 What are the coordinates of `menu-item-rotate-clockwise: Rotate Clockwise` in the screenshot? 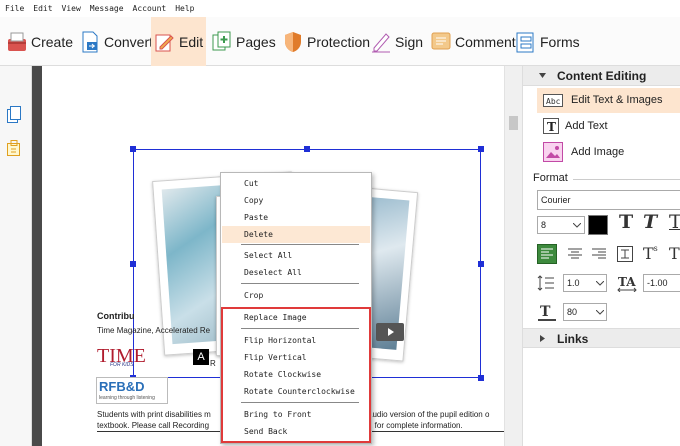 It's located at (296, 374).